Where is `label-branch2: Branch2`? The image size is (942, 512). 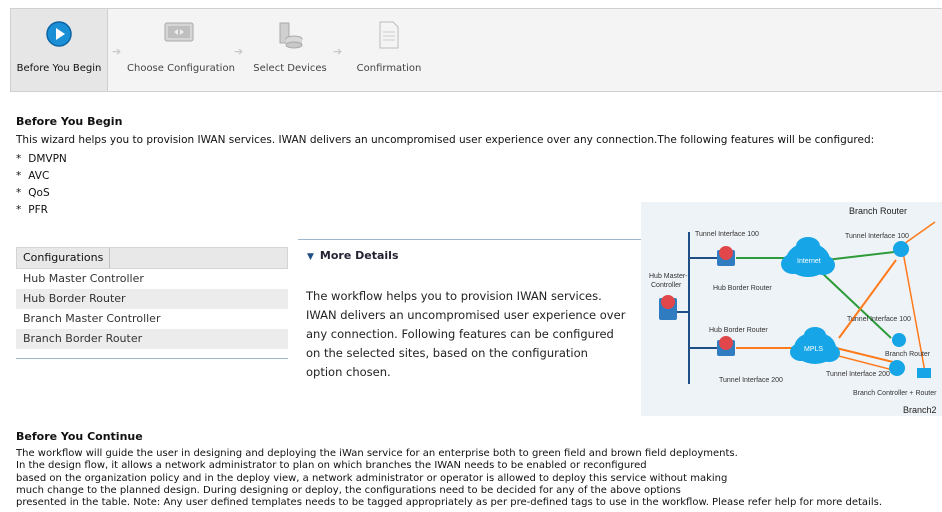
label-branch2: Branch2 is located at coordinates (920, 410).